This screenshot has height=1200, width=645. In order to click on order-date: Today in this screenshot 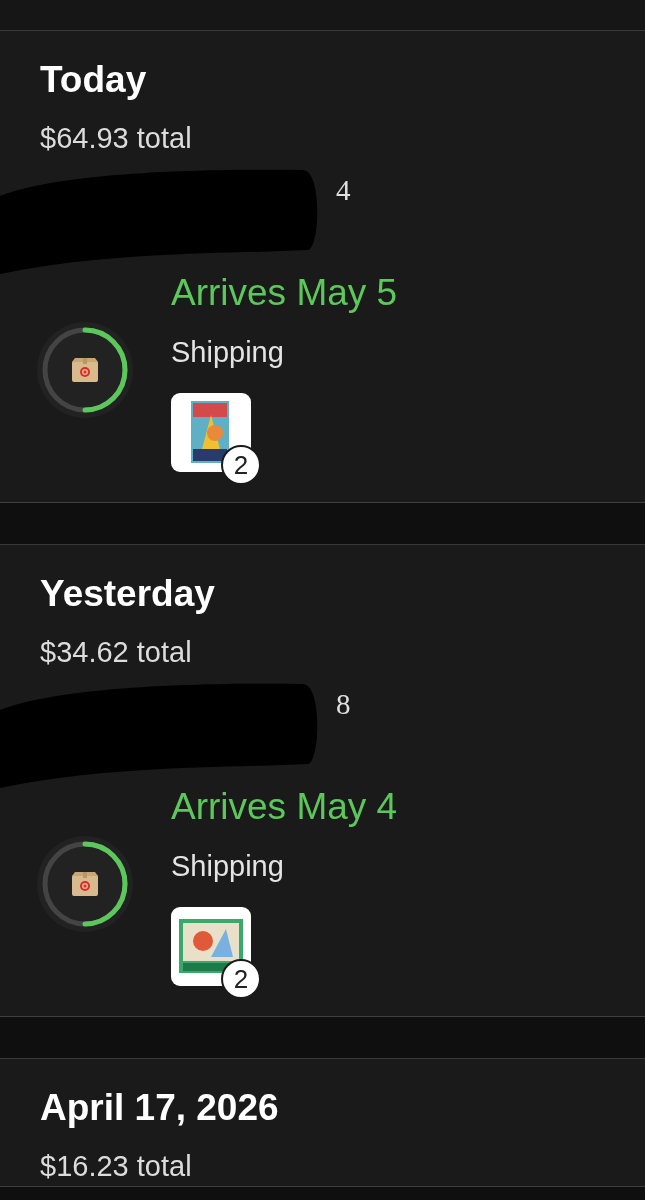, I will do `click(94, 80)`.